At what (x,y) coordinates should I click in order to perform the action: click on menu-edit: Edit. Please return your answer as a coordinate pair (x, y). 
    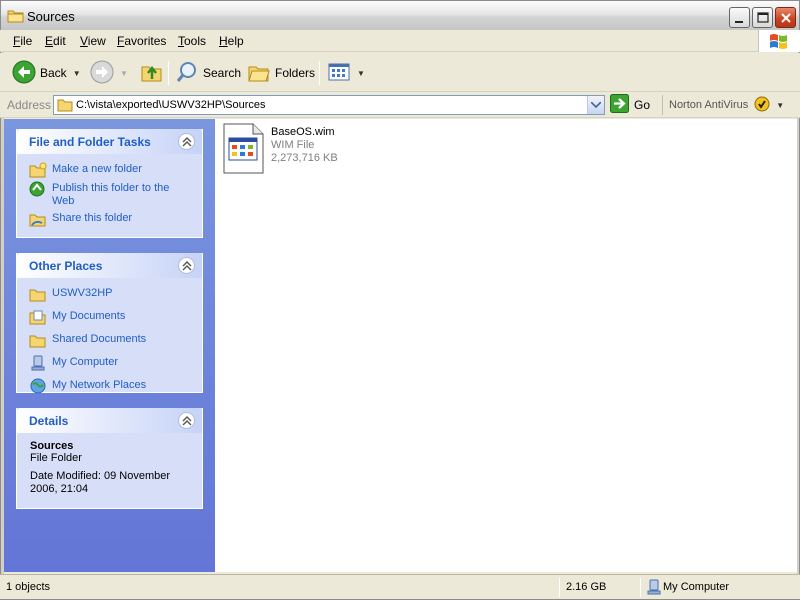
    Looking at the image, I should click on (55, 41).